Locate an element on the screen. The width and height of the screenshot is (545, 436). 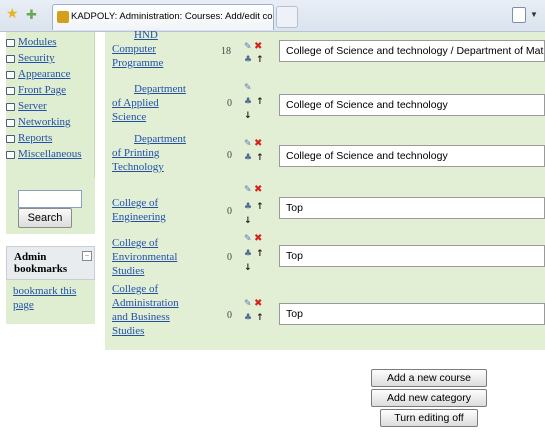
course-count: 18 is located at coordinates (226, 51).